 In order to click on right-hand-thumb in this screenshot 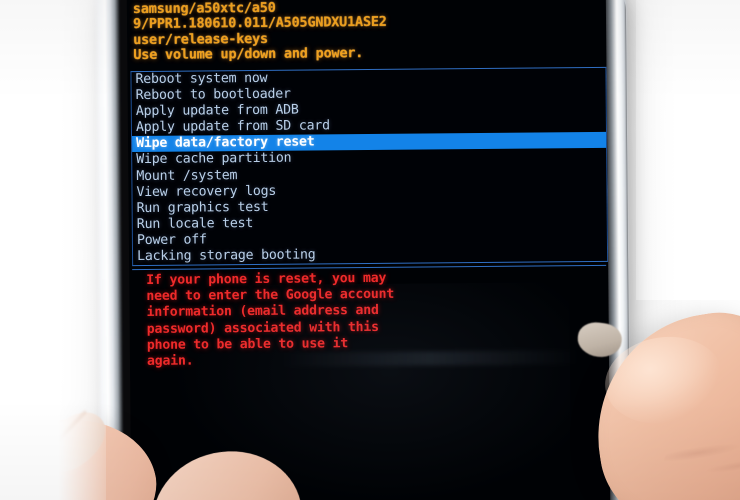, I will do `click(657, 400)`.